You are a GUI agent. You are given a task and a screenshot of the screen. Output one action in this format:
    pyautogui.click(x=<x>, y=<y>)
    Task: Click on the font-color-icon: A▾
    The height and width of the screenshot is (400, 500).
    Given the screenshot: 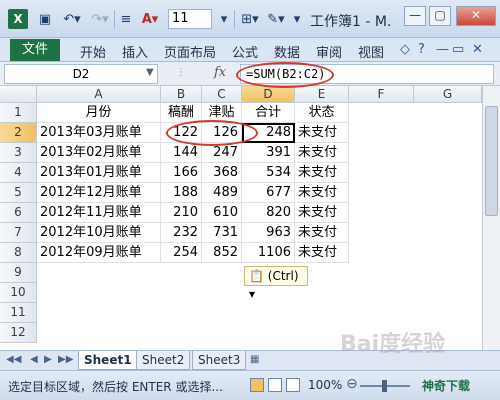 What is the action you would take?
    pyautogui.click(x=150, y=19)
    